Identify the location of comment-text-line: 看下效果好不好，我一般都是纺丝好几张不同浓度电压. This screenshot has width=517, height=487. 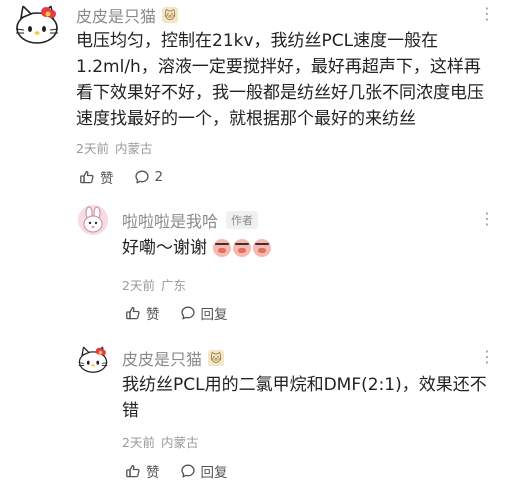
(280, 93).